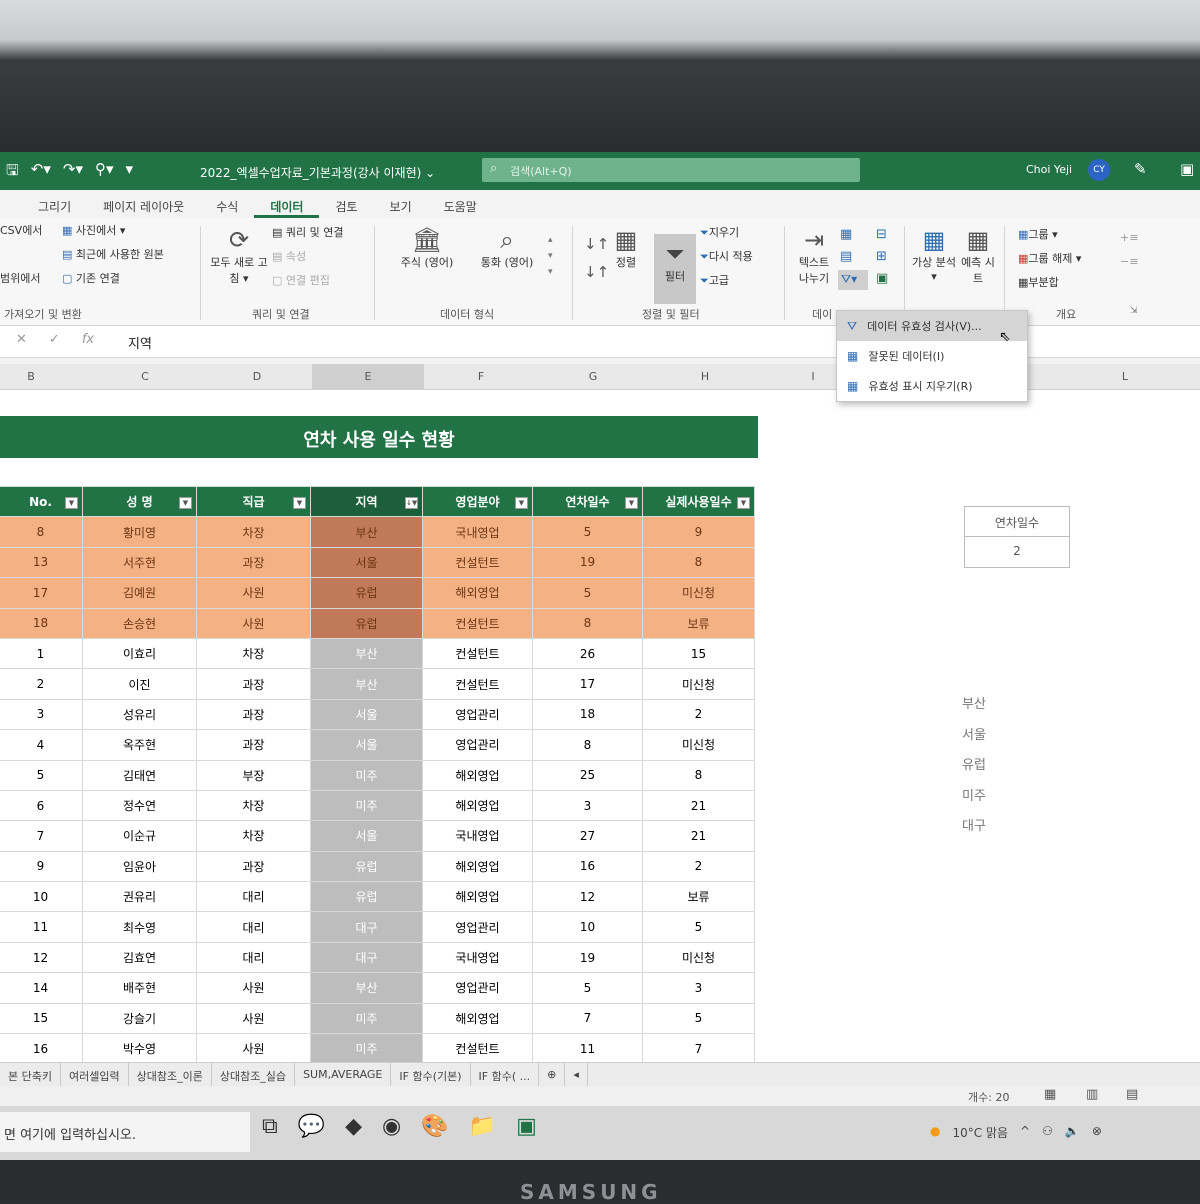 The image size is (1200, 1204). What do you see at coordinates (239, 256) in the screenshot?
I see `refresh-all-button: ⟳ 모두 새로 고침 ▾` at bounding box center [239, 256].